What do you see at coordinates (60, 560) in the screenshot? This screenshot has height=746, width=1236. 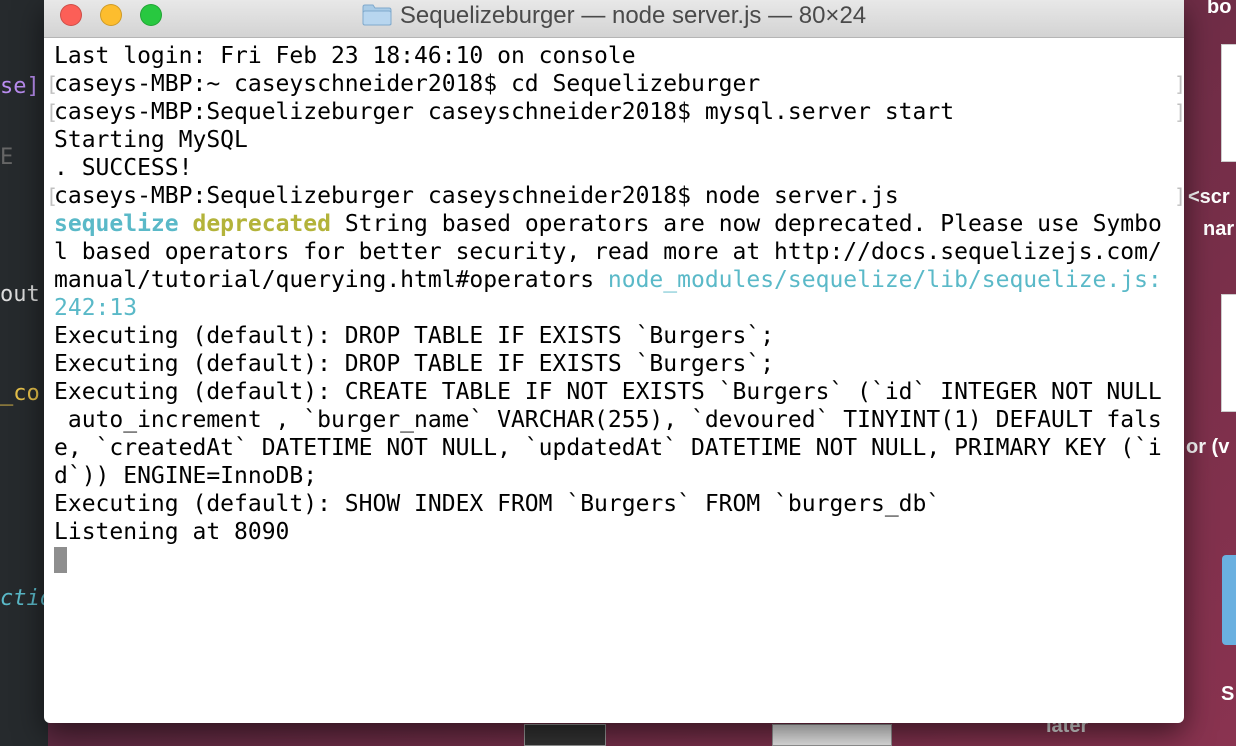 I see `text-cursor` at bounding box center [60, 560].